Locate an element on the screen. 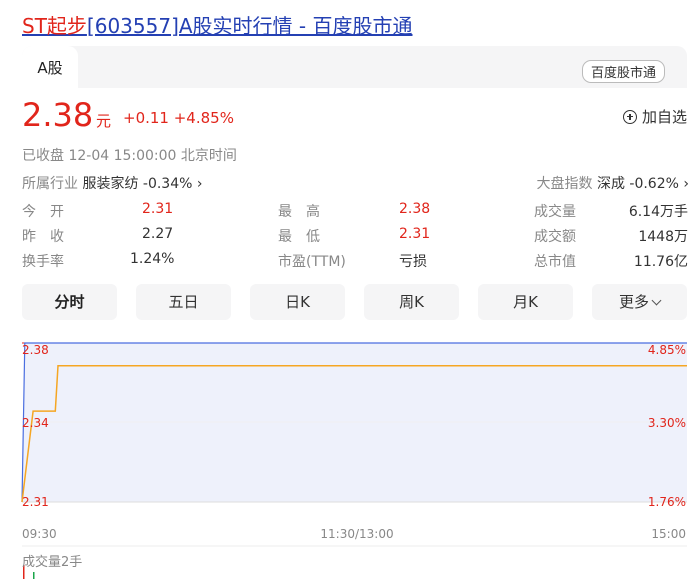 The height and width of the screenshot is (579, 700). tab-five-day: 五日 is located at coordinates (183, 302).